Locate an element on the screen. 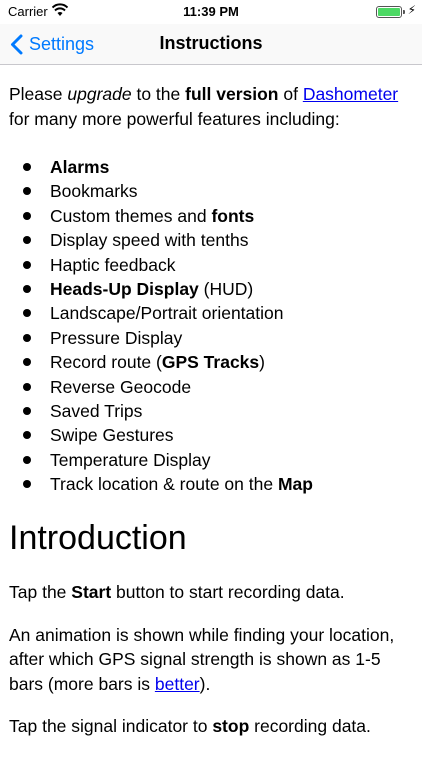 Image resolution: width=422 pixels, height=757 pixels. battery-cap is located at coordinates (404, 12).